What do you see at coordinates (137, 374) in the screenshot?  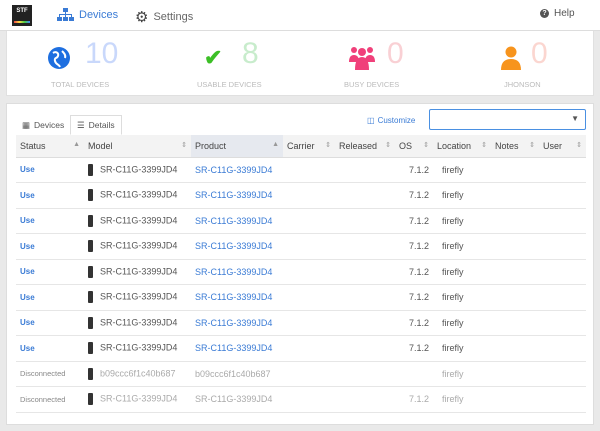 I see `model-cell: b09ccc6f1c40b687` at bounding box center [137, 374].